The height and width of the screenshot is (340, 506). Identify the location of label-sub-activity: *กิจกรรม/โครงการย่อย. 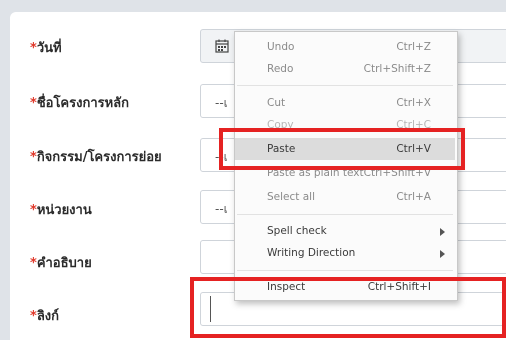
(96, 157).